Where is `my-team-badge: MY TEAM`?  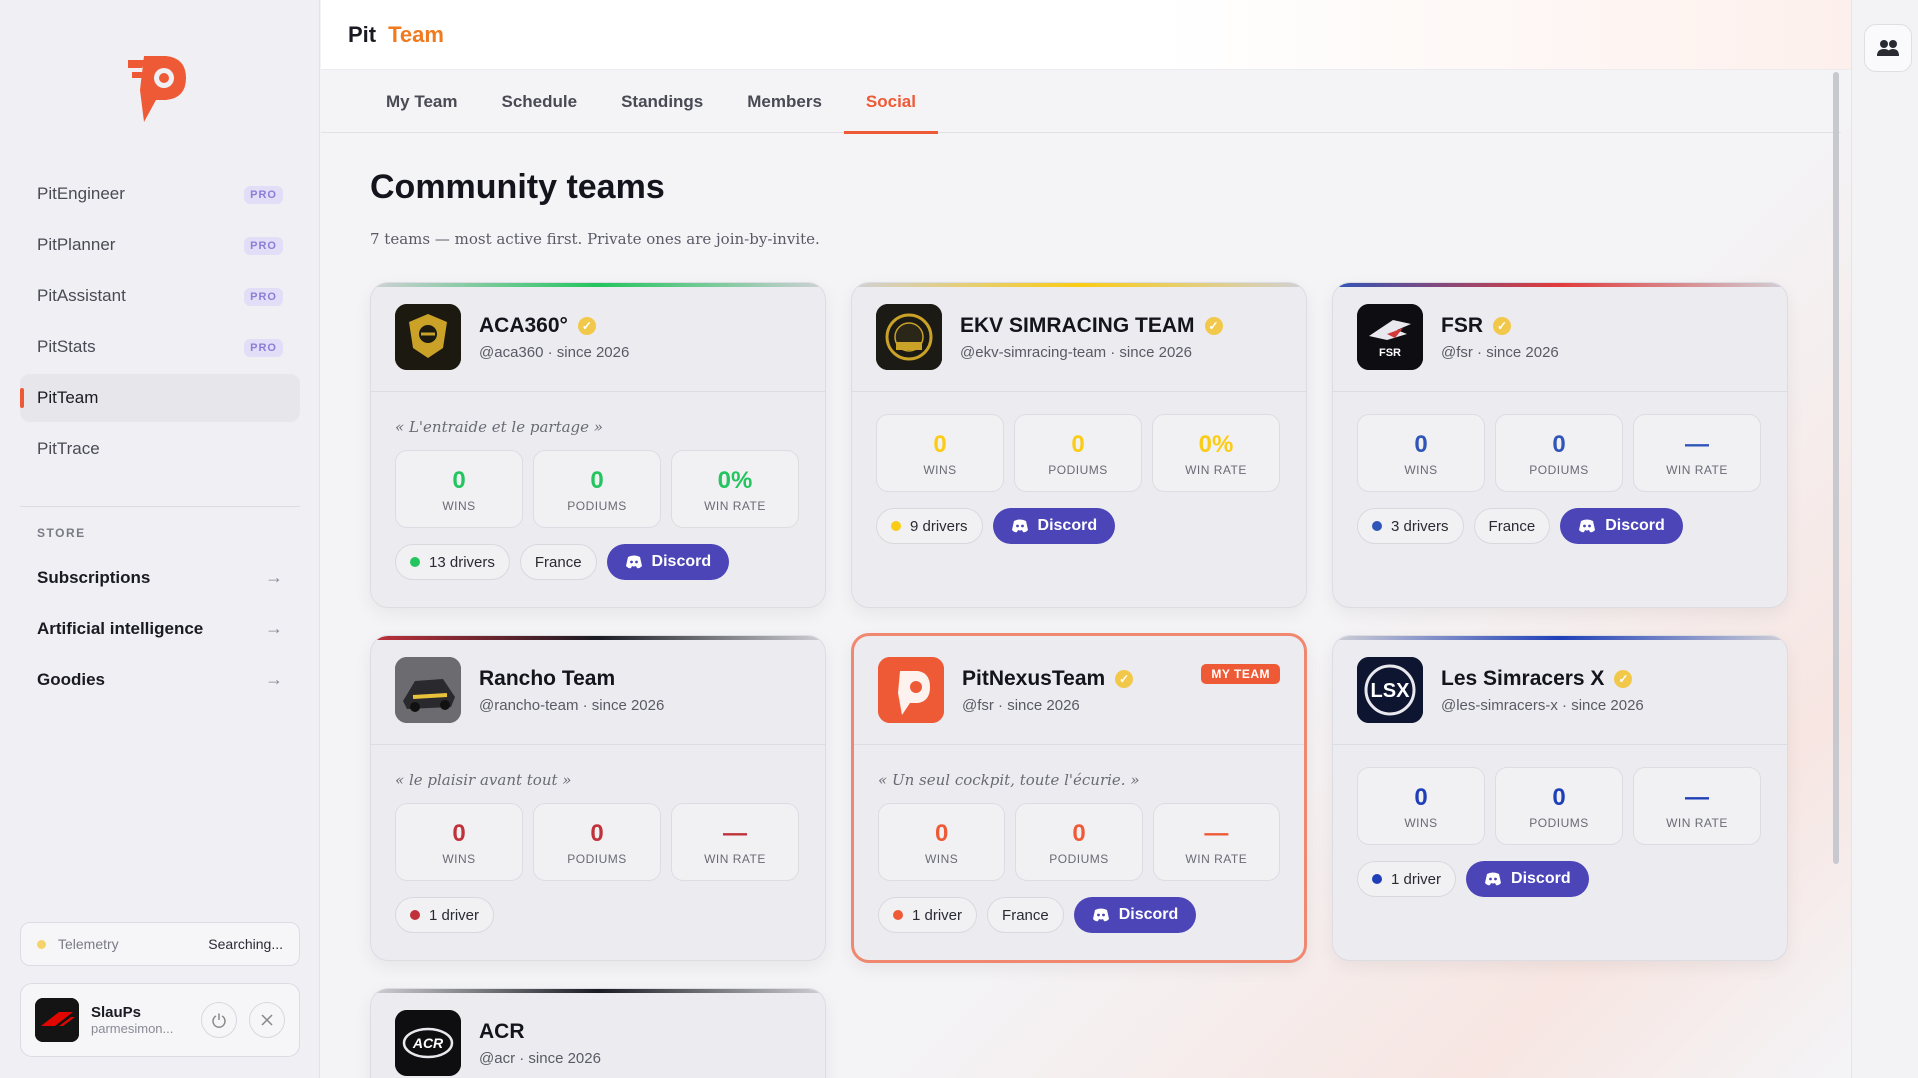 my-team-badge: MY TEAM is located at coordinates (1240, 674).